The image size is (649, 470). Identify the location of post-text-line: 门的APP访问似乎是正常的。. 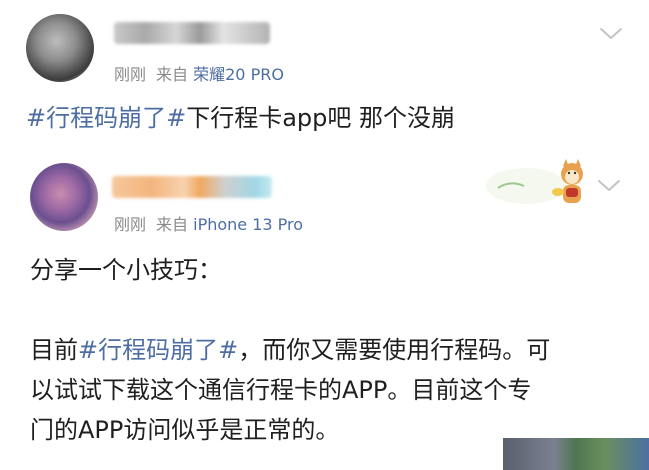
(185, 430).